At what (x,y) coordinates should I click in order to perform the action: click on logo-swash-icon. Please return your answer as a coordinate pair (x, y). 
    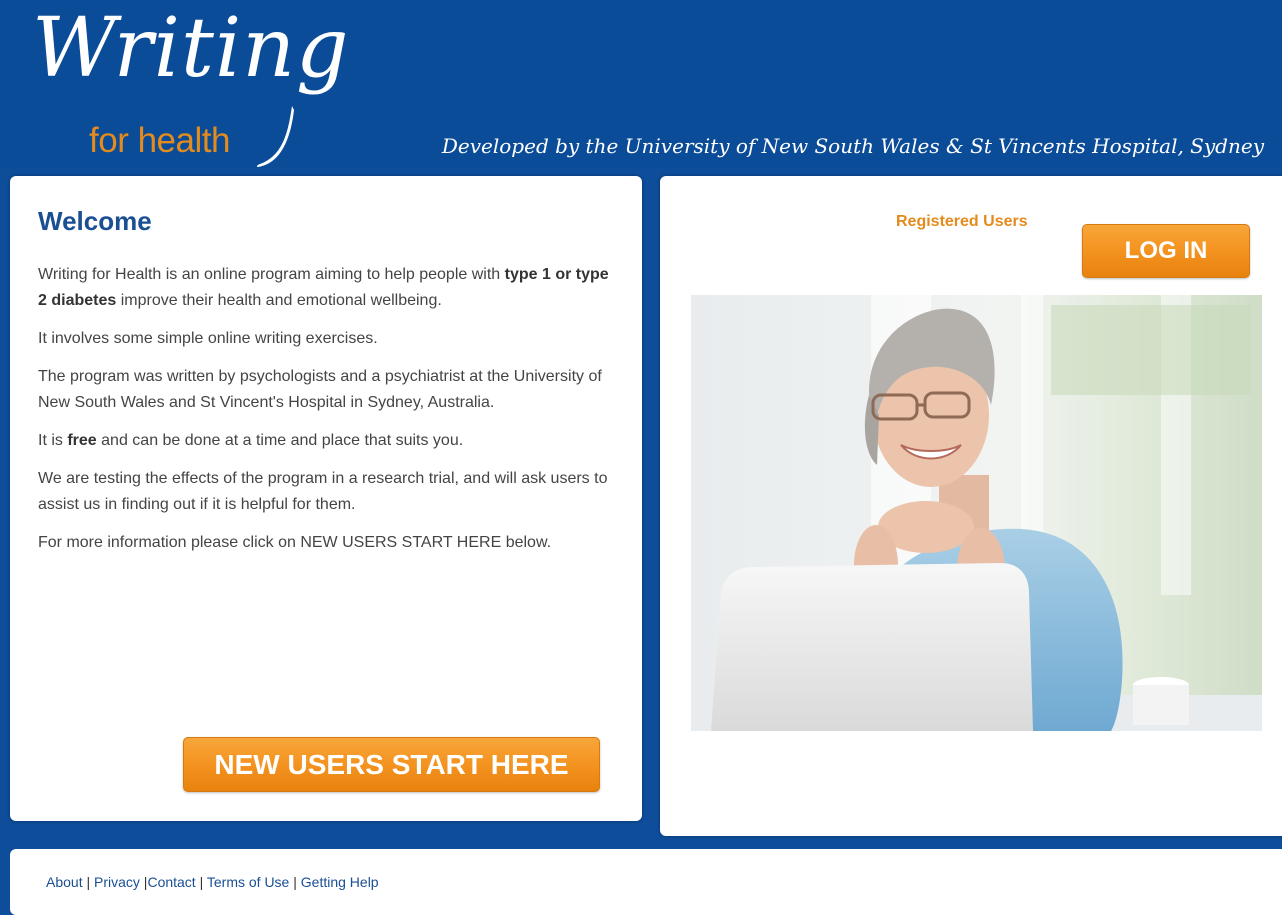
    Looking at the image, I should click on (275, 136).